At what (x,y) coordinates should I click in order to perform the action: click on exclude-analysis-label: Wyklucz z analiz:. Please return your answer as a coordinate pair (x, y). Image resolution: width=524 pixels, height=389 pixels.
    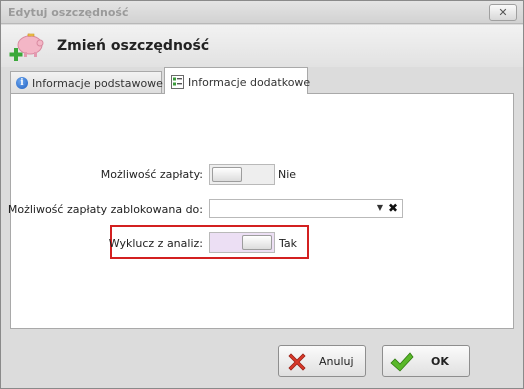
    Looking at the image, I should click on (155, 243).